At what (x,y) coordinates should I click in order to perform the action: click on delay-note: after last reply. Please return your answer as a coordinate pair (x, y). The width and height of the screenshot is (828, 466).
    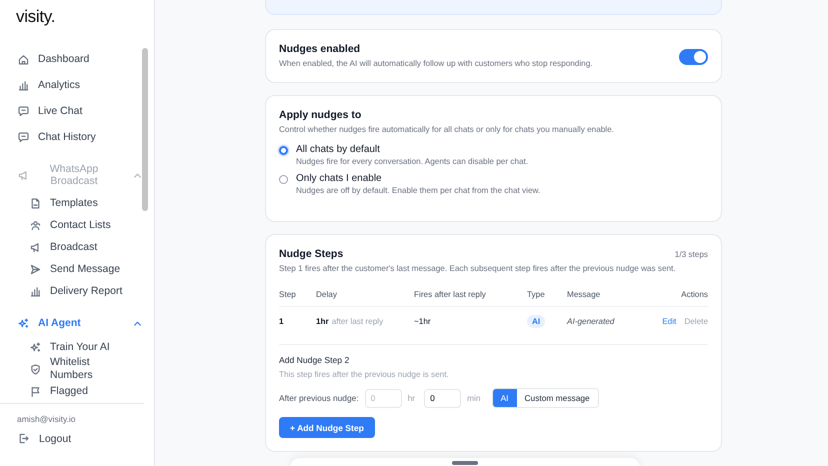
    Looking at the image, I should click on (358, 321).